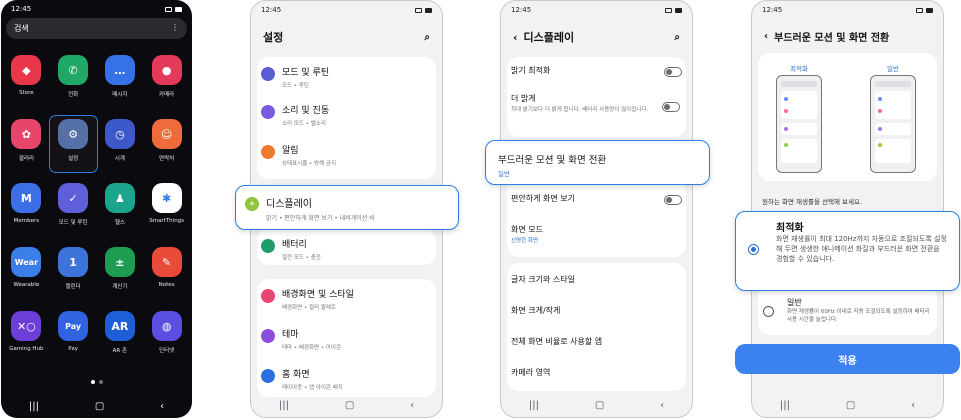 The height and width of the screenshot is (420, 961). Describe the element at coordinates (166, 336) in the screenshot. I see `app-internet: ◍ 인터넷` at that location.